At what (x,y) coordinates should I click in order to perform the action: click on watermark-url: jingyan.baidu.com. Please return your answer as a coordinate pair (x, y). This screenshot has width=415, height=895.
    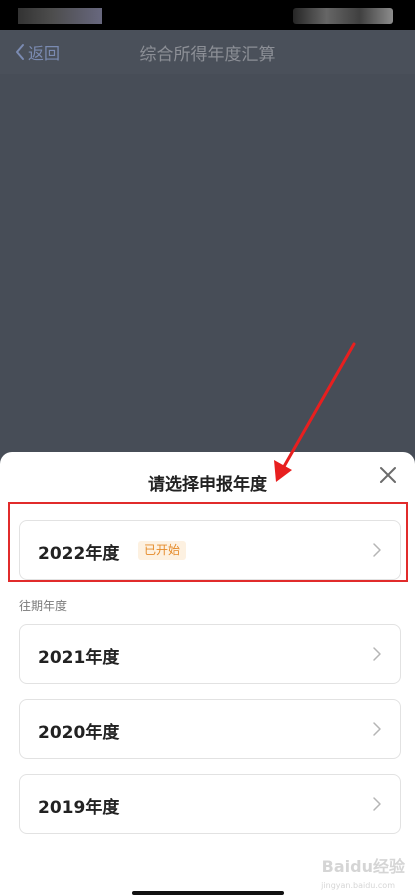
    Looking at the image, I should click on (358, 885).